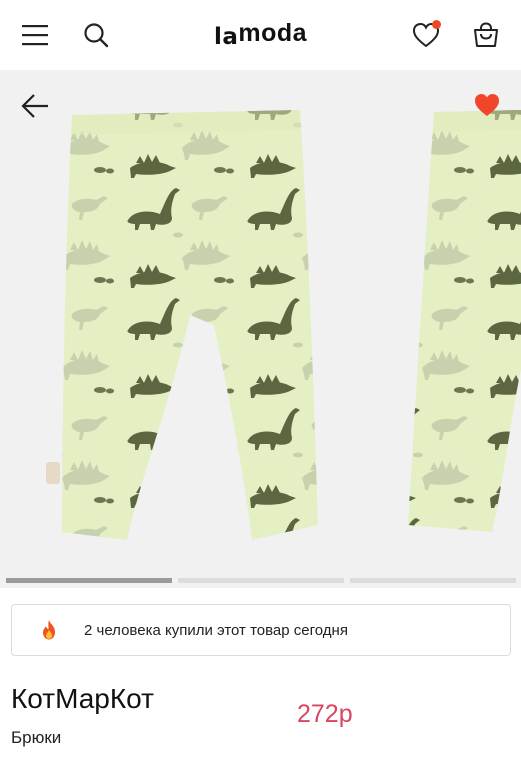  I want to click on top-app-bar: lamoda, so click(260, 35).